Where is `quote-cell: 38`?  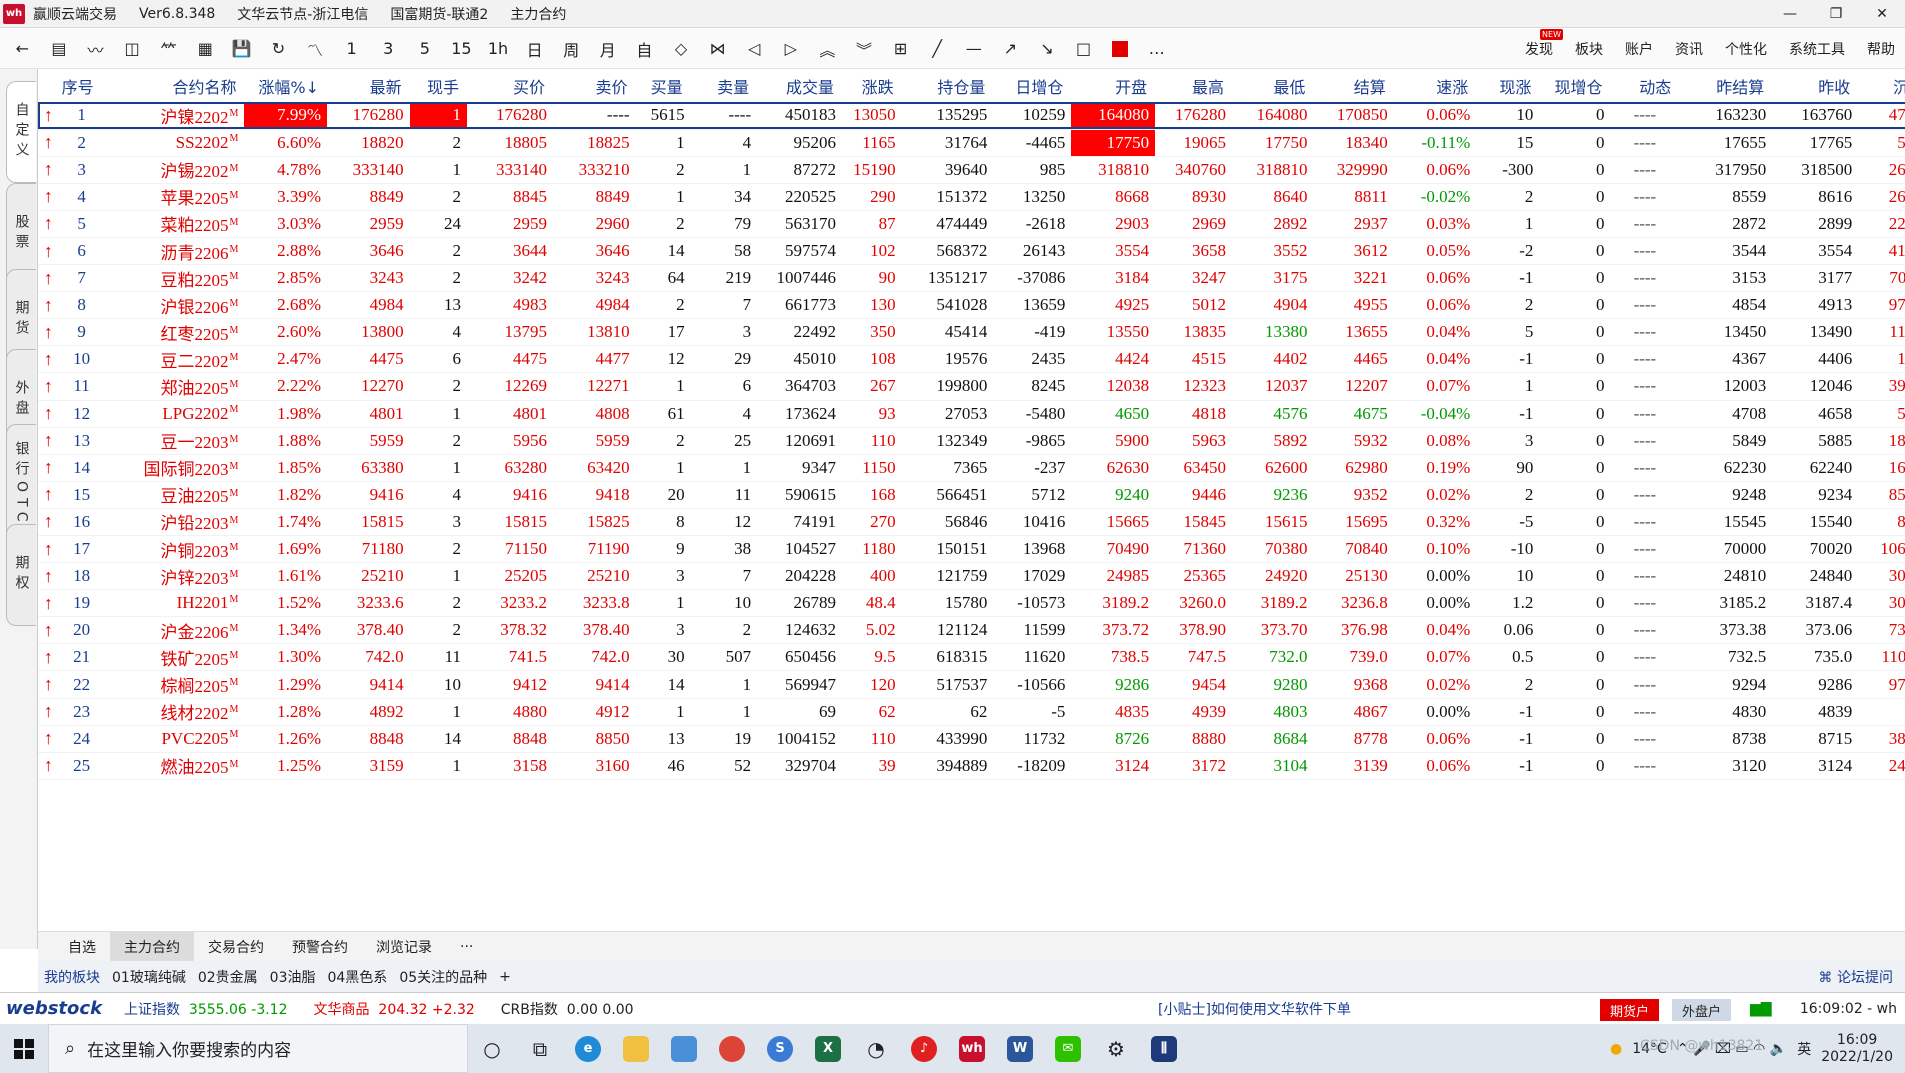 quote-cell: 38 is located at coordinates (724, 549).